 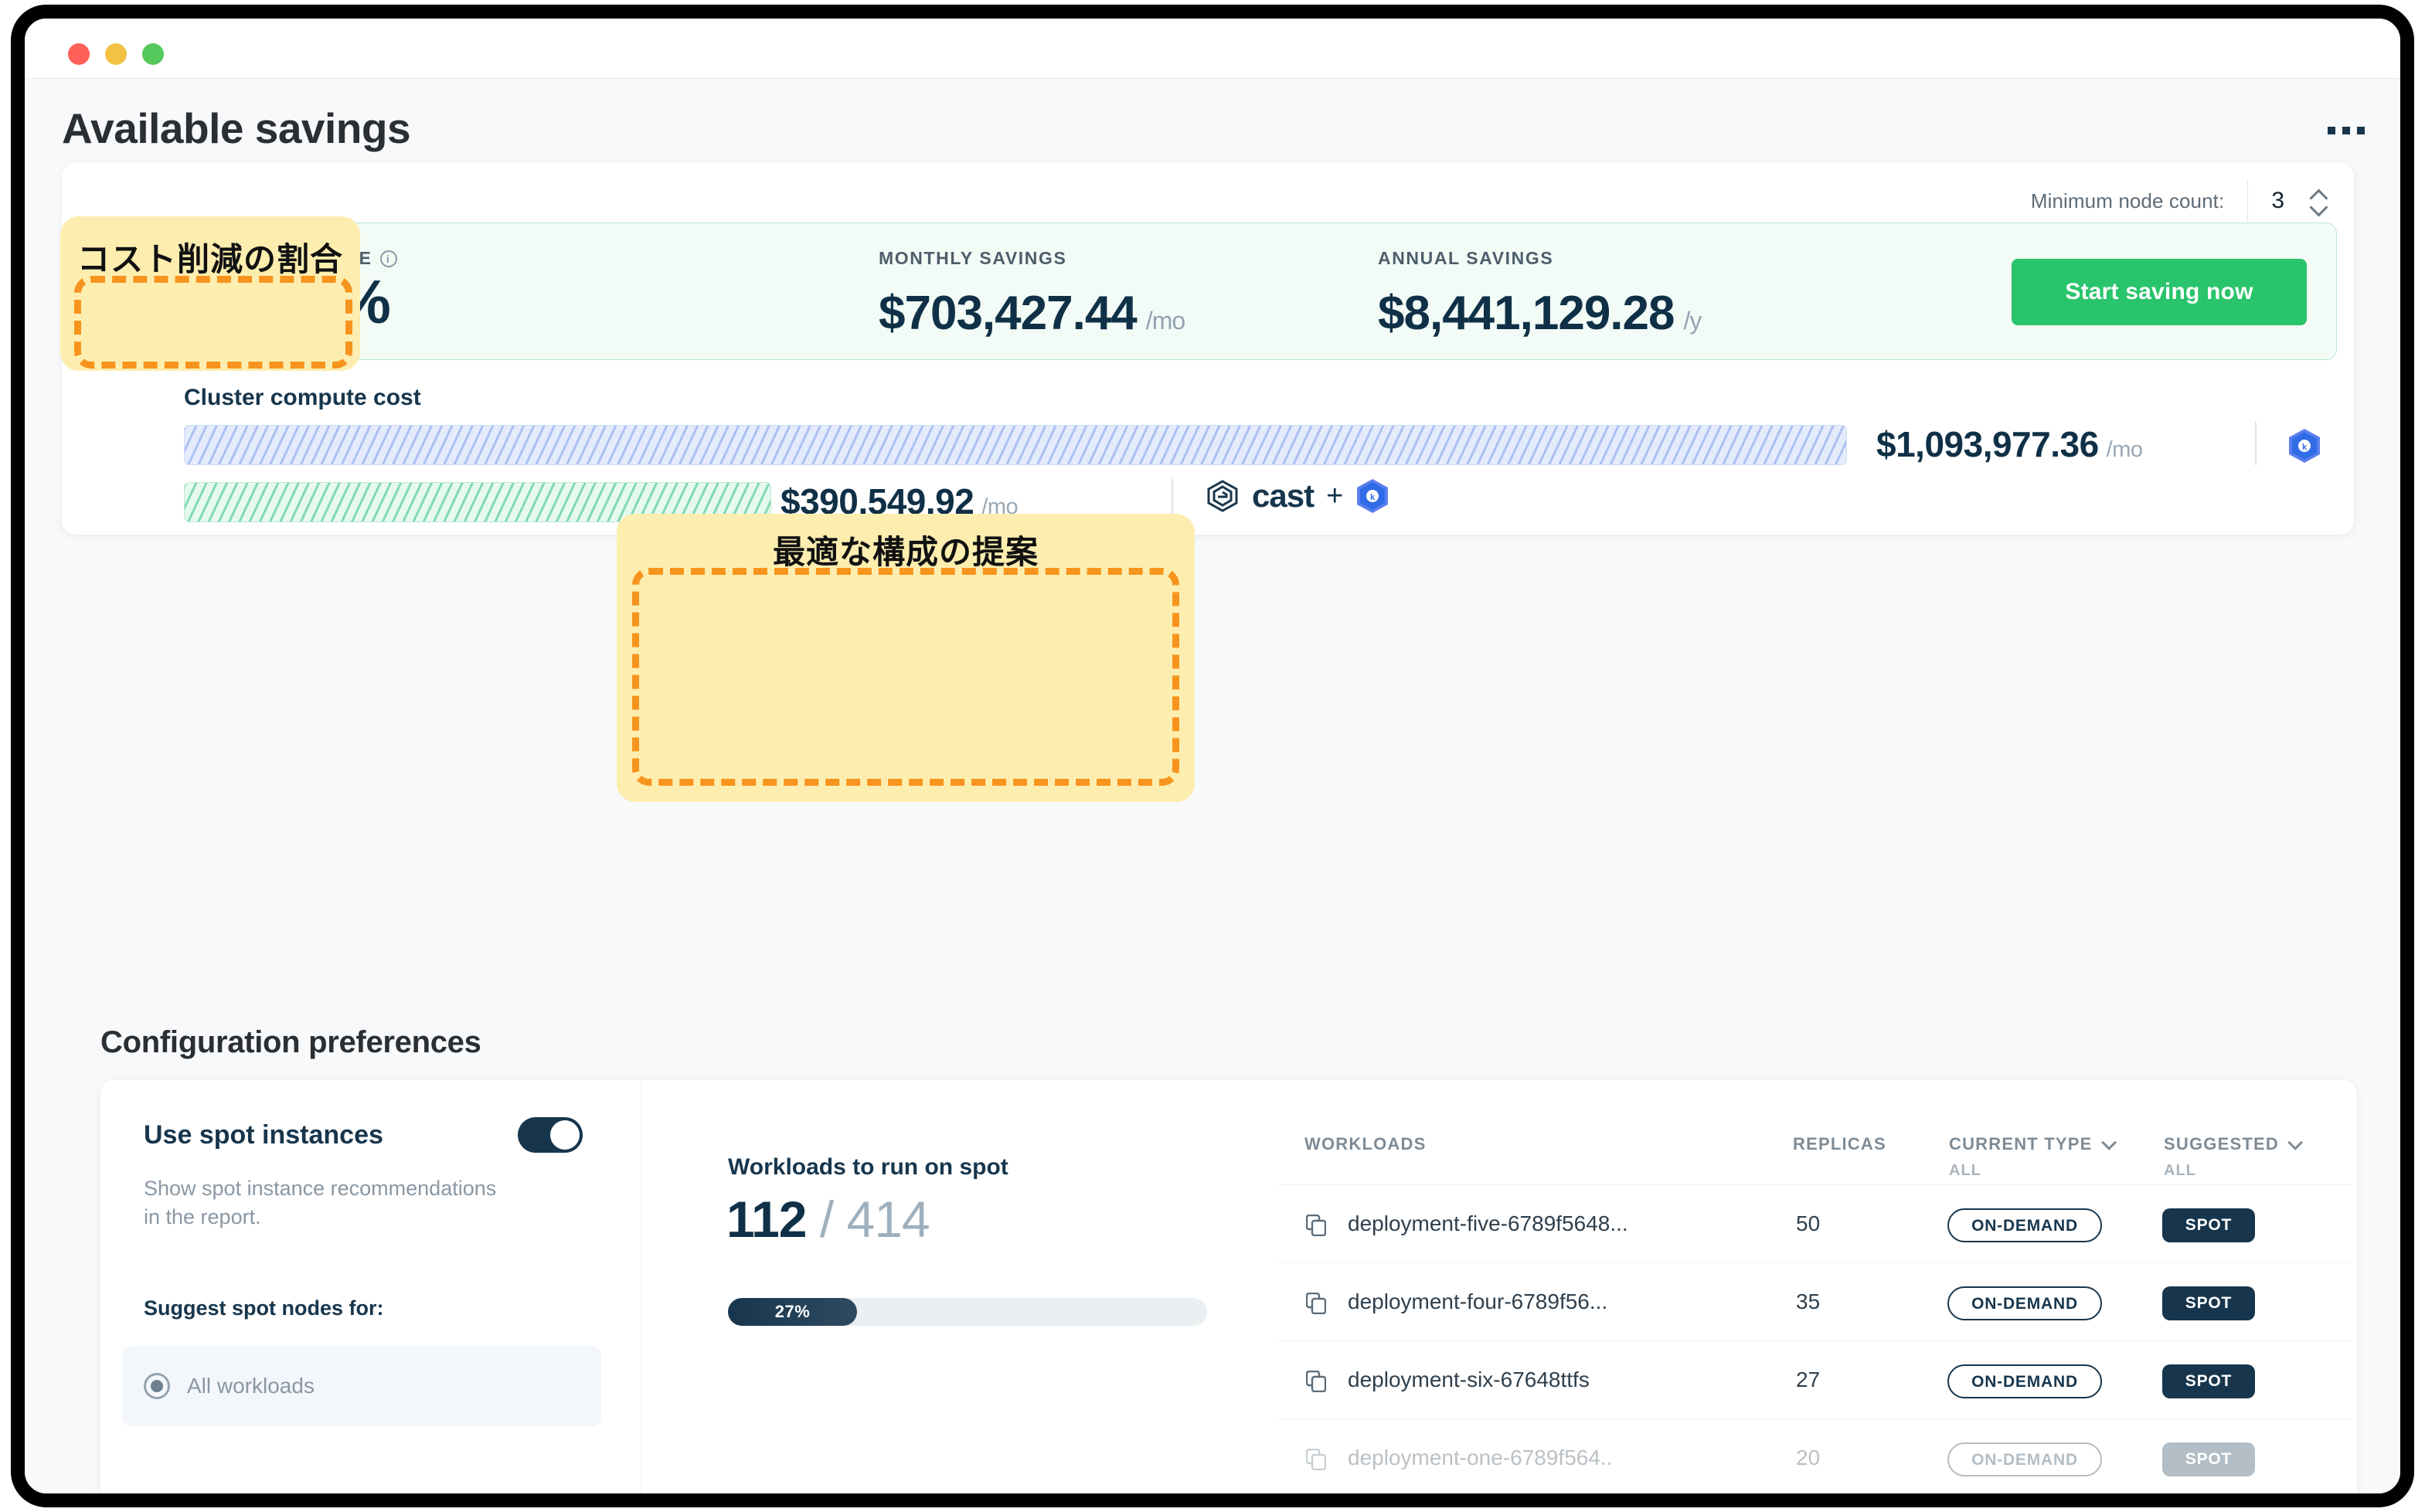 I want to click on window-titlebar, so click(x=1213, y=49).